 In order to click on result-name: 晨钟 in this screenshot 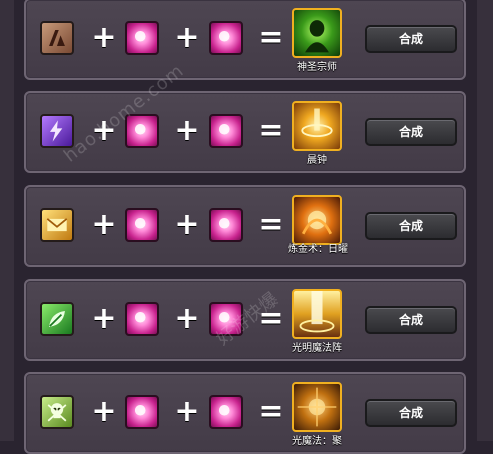, I will do `click(317, 160)`.